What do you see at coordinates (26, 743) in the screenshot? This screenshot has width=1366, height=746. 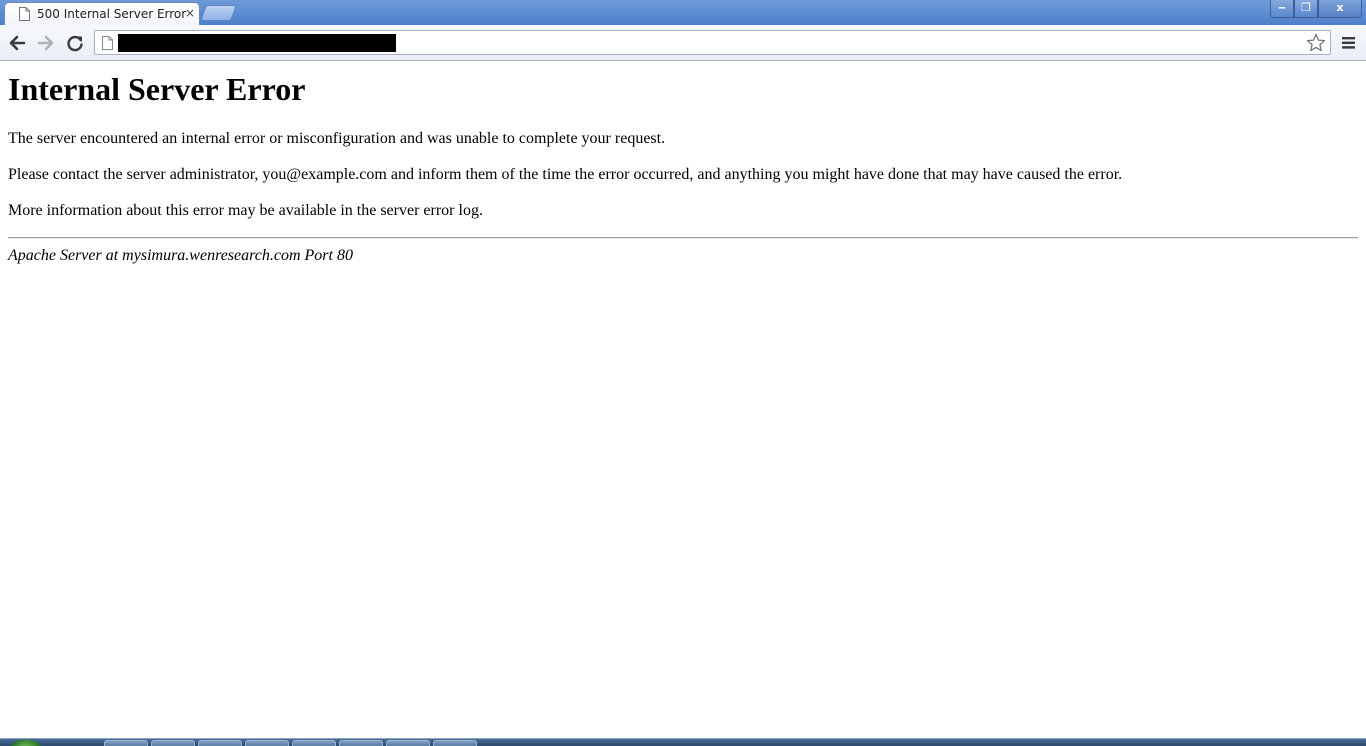 I see `start-button` at bounding box center [26, 743].